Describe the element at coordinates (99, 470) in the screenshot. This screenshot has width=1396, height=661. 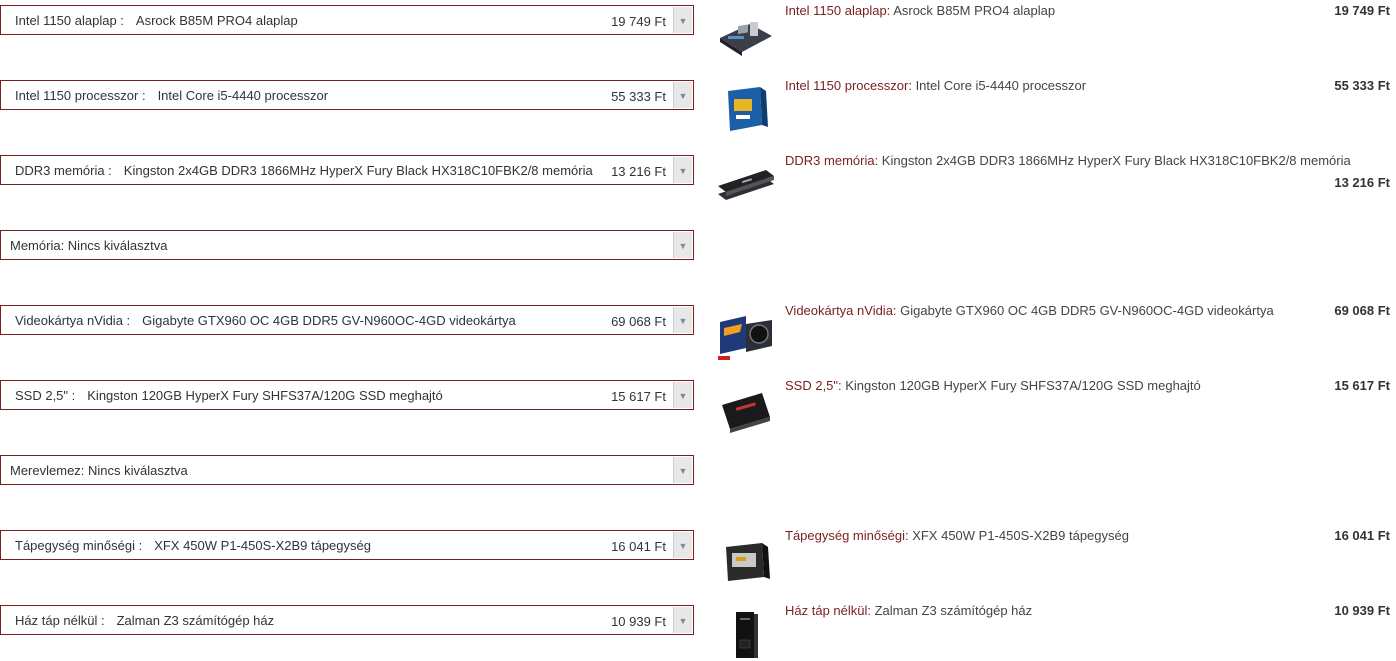
I see `select-empty-label: Merevlemez: Nincs kiválasztva` at that location.